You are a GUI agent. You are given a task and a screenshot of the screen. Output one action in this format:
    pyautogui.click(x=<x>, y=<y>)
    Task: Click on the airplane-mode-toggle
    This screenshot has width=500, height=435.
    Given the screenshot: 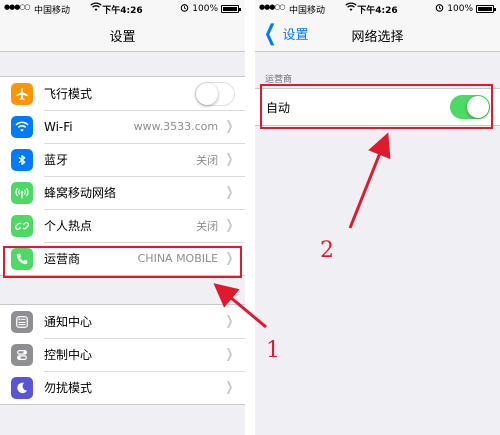 What is the action you would take?
    pyautogui.click(x=215, y=93)
    